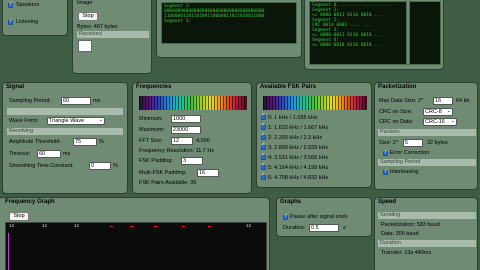 The width and height of the screenshot is (480, 270). What do you see at coordinates (208, 173) in the screenshot?
I see `multi-fsk-padding-input: 16` at bounding box center [208, 173].